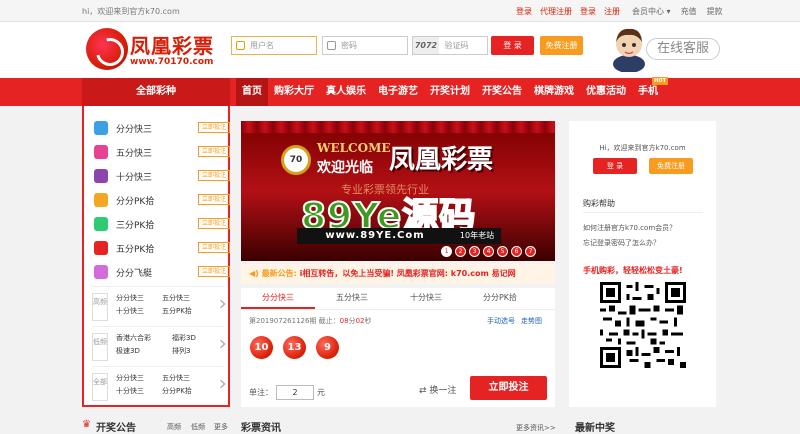 The height and width of the screenshot is (434, 800). I want to click on nav-item-live: 真人娱乐, so click(346, 92).